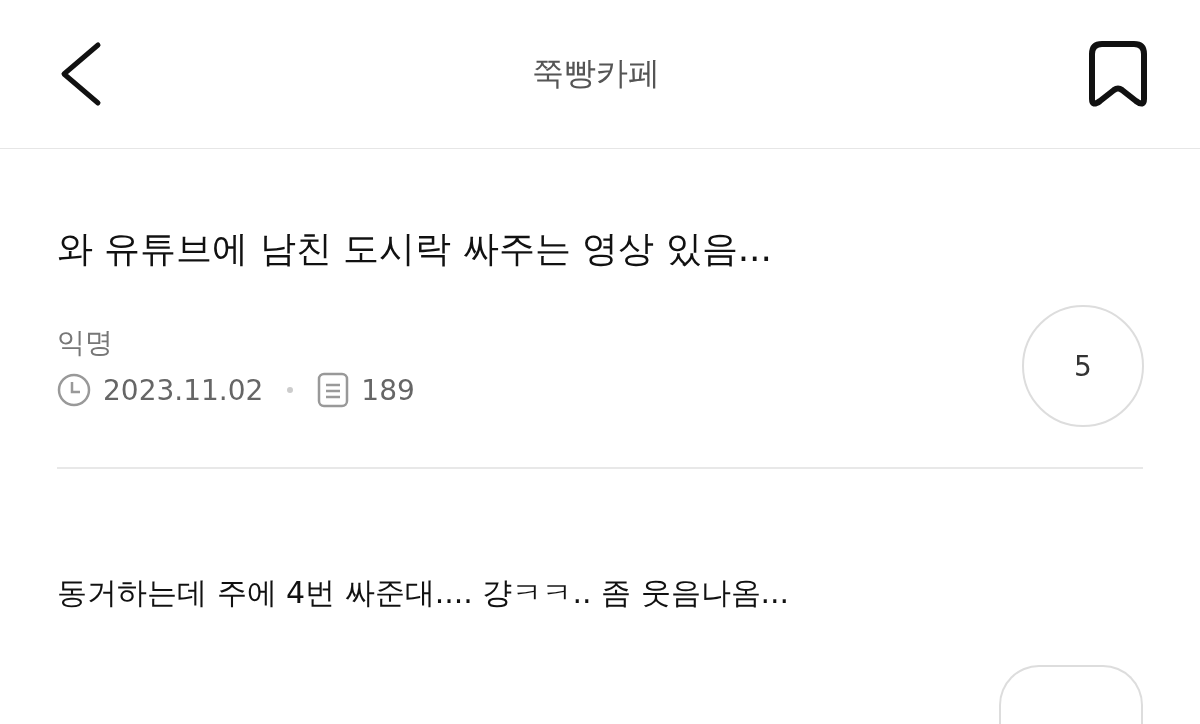 This screenshot has width=1200, height=724. What do you see at coordinates (388, 390) in the screenshot?
I see `view-count: 189` at bounding box center [388, 390].